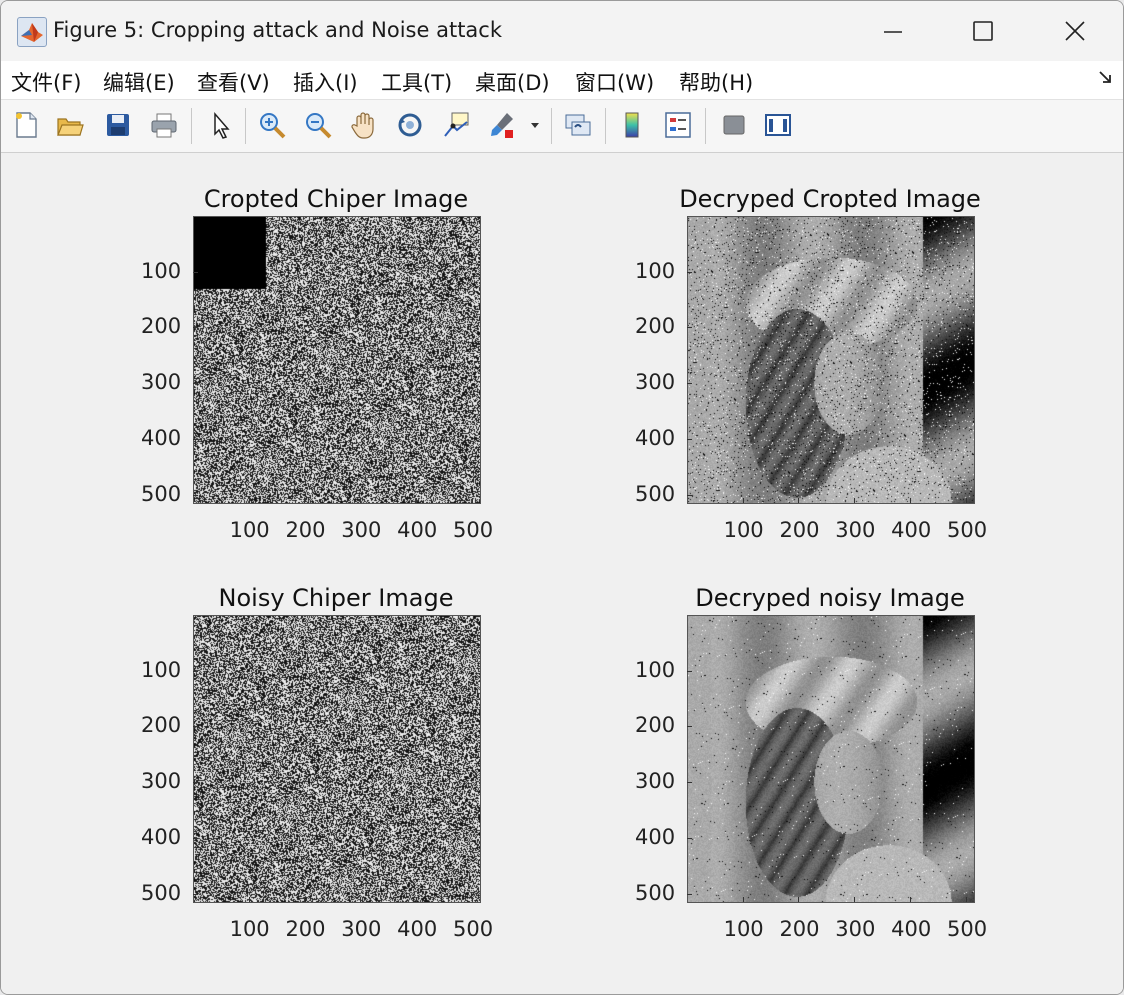  Describe the element at coordinates (456, 125) in the screenshot. I see `data-cursor-icon` at that location.